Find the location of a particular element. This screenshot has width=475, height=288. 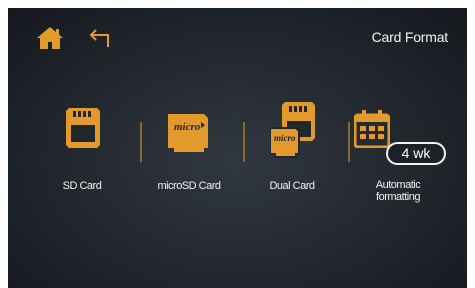

sd-card-option: SD Card is located at coordinates (82, 163).